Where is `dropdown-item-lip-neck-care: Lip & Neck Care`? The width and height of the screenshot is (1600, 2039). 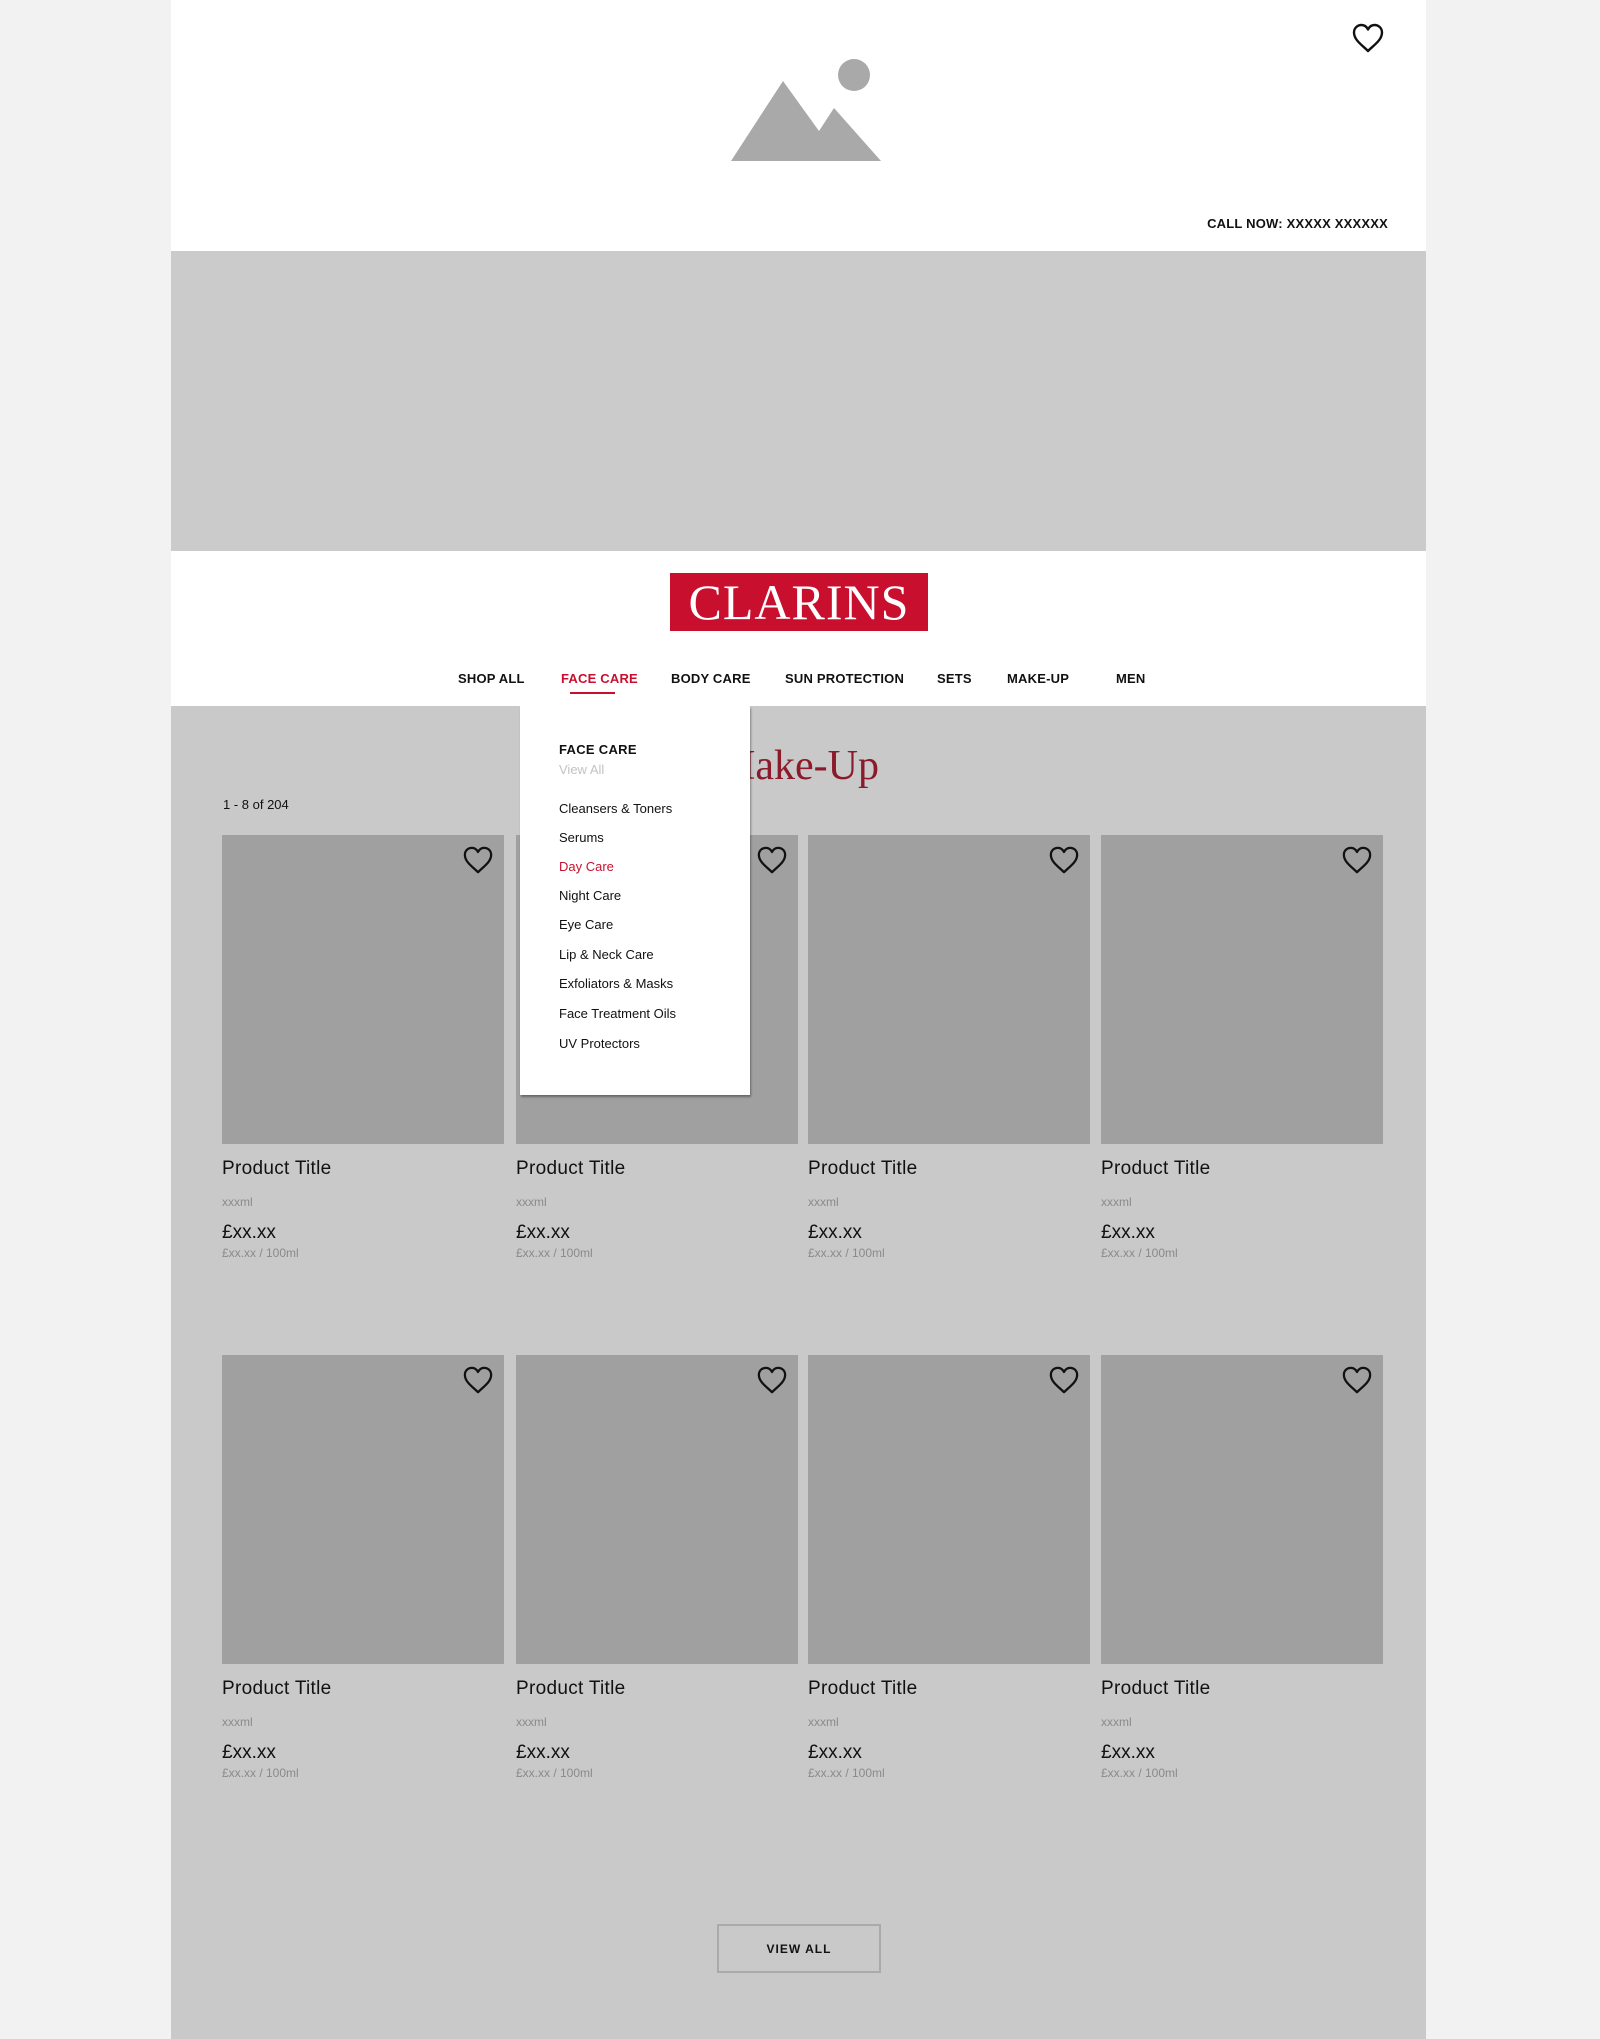
dropdown-item-lip-neck-care: Lip & Neck Care is located at coordinates (606, 954).